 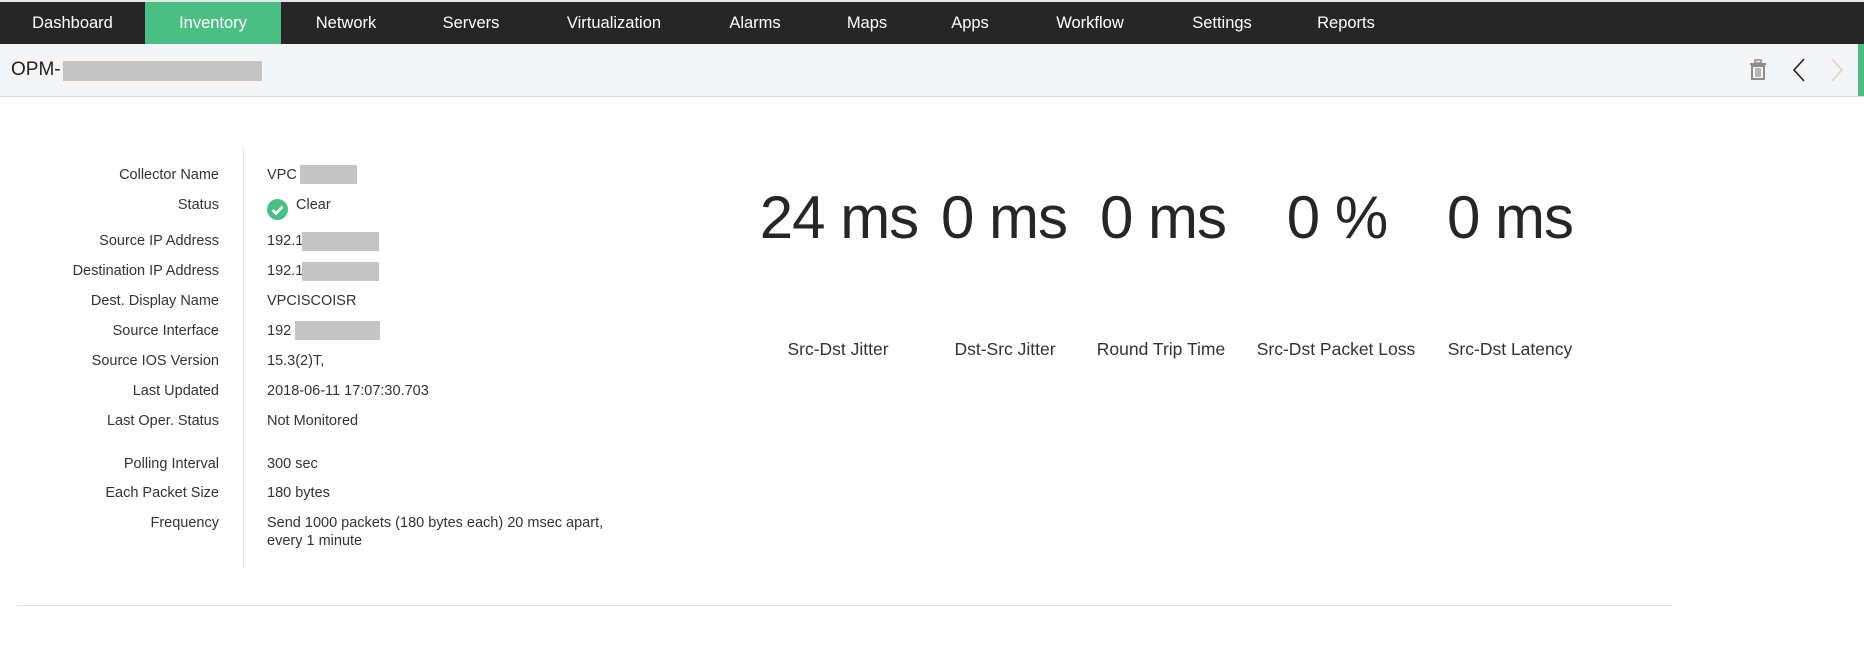 What do you see at coordinates (159, 241) in the screenshot?
I see `label-source-ip: Source IP Address` at bounding box center [159, 241].